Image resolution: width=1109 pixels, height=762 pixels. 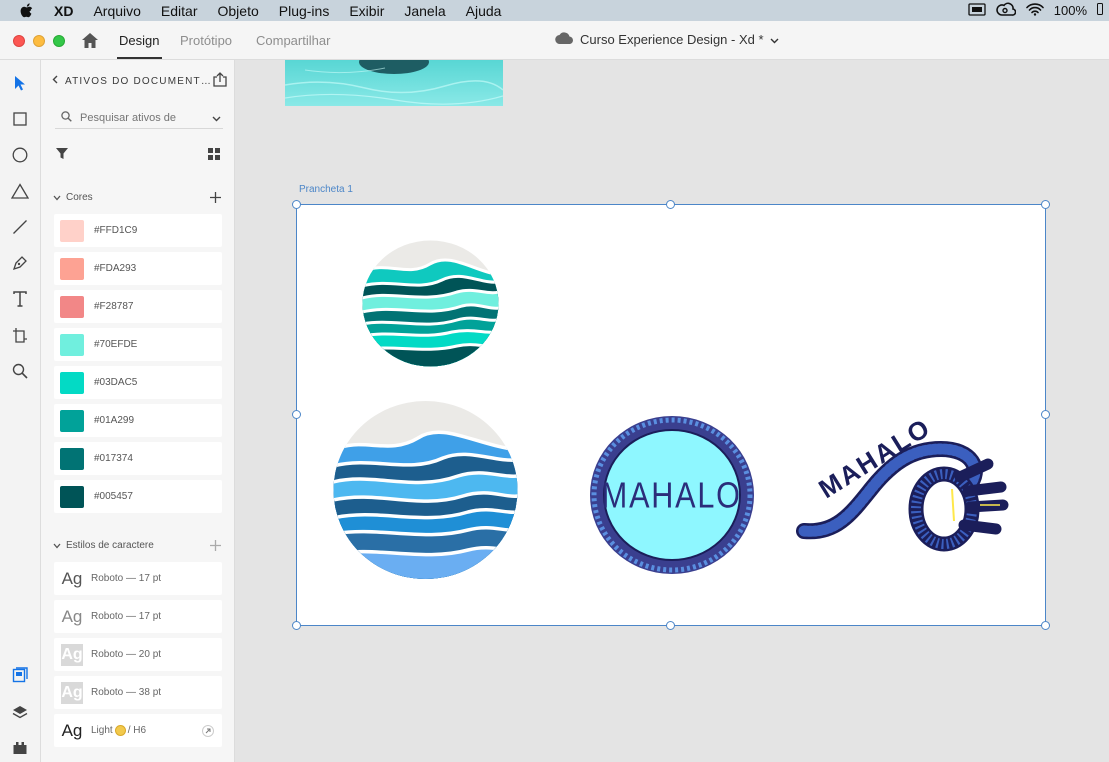 What do you see at coordinates (304, 11) in the screenshot?
I see `menu-plugins: Plug-ins` at bounding box center [304, 11].